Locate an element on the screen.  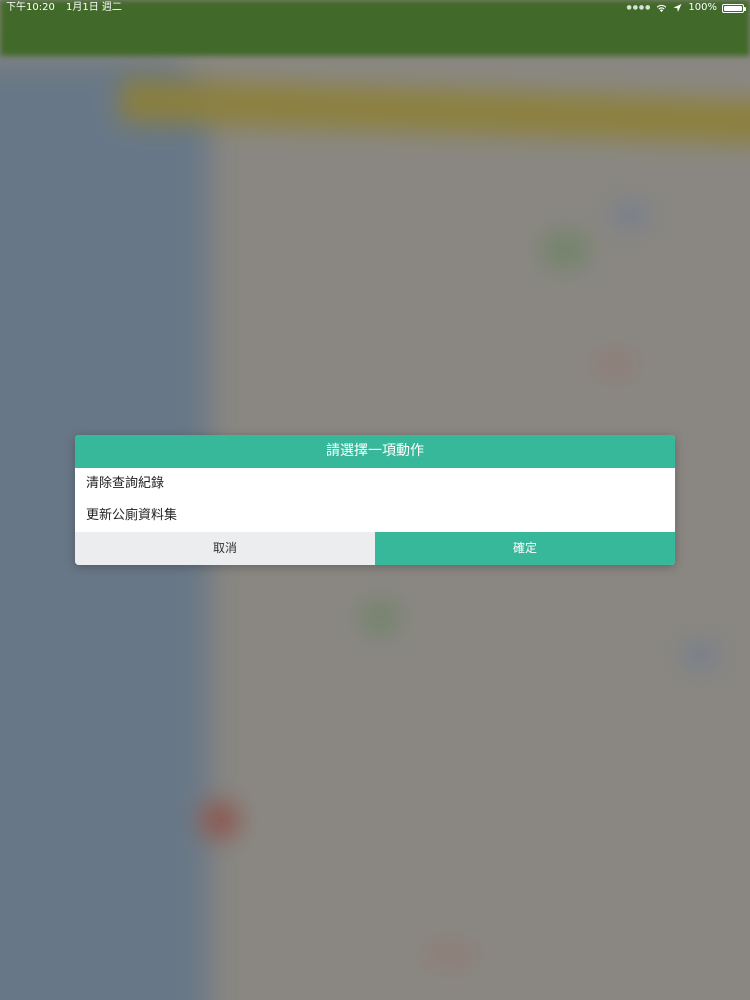
location-arrow-icon is located at coordinates (677, 8).